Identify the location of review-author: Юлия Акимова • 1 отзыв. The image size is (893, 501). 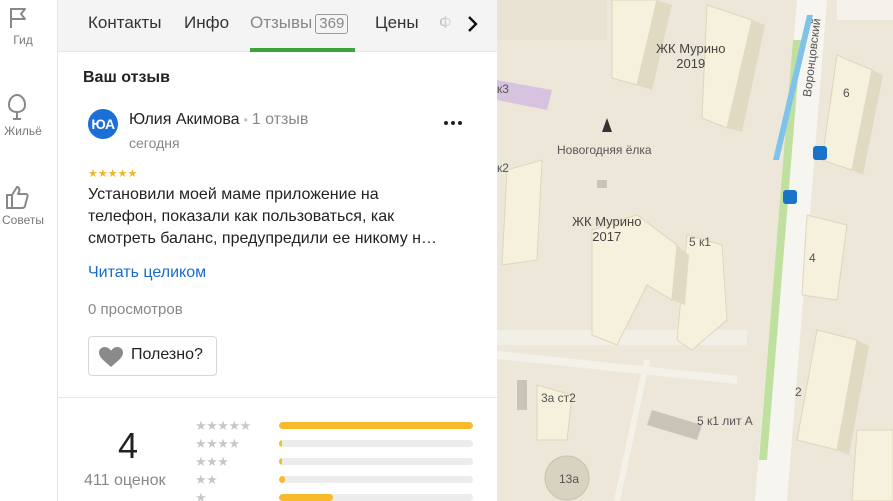
(218, 120).